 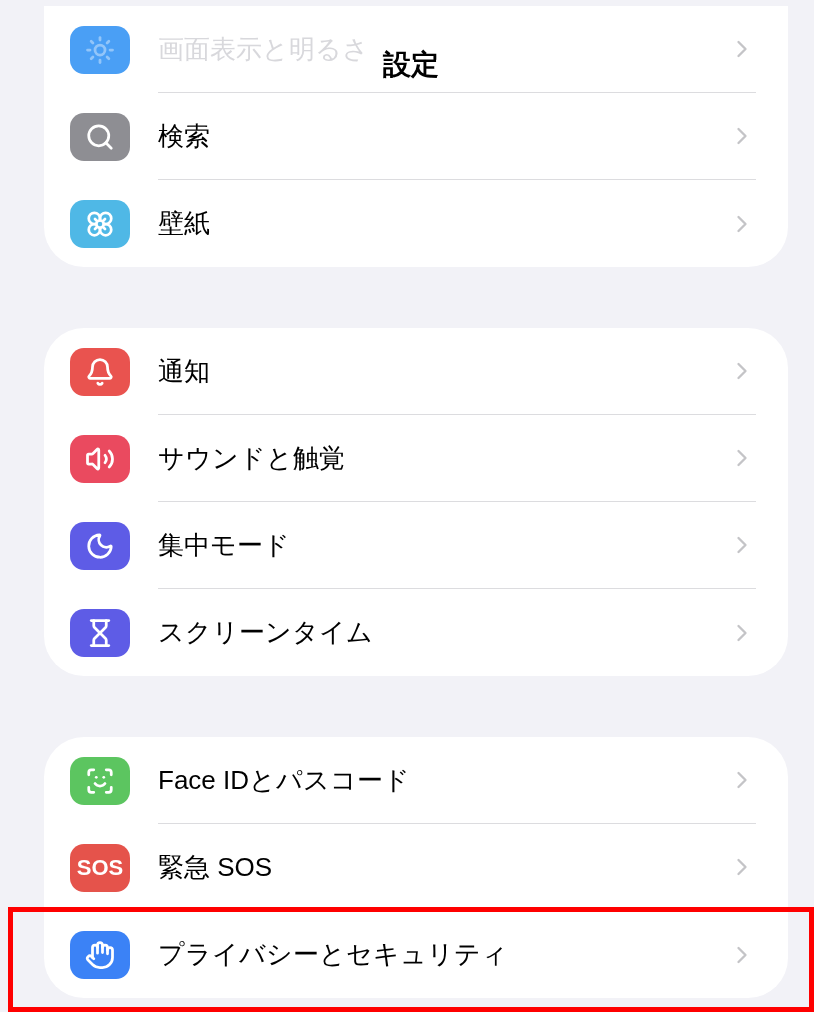 What do you see at coordinates (100, 867) in the screenshot?
I see `sos-badge: SOS` at bounding box center [100, 867].